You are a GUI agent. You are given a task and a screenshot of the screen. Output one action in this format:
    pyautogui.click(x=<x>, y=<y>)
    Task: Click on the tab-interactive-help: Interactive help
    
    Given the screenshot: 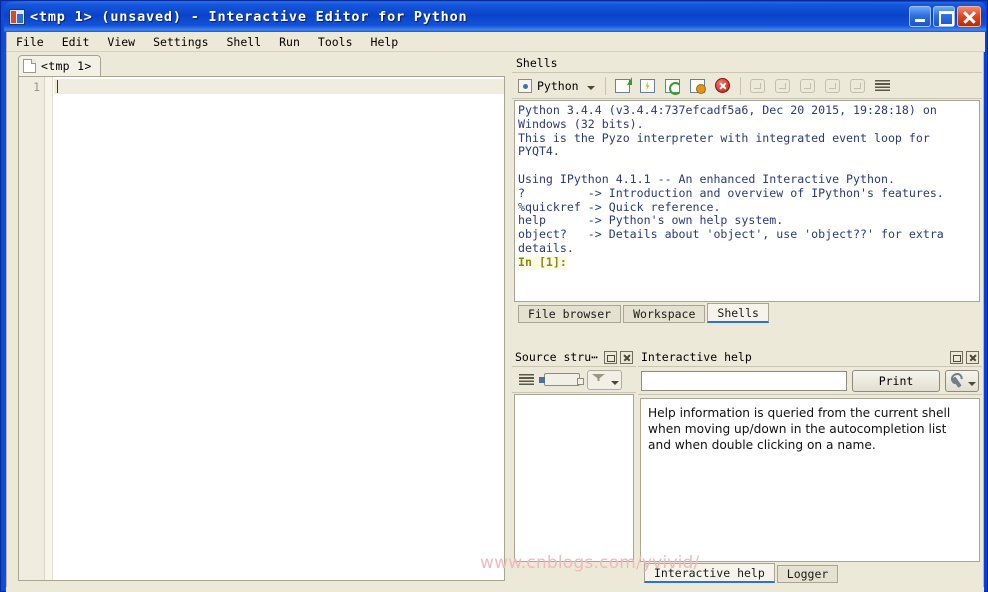 What is the action you would take?
    pyautogui.click(x=709, y=573)
    